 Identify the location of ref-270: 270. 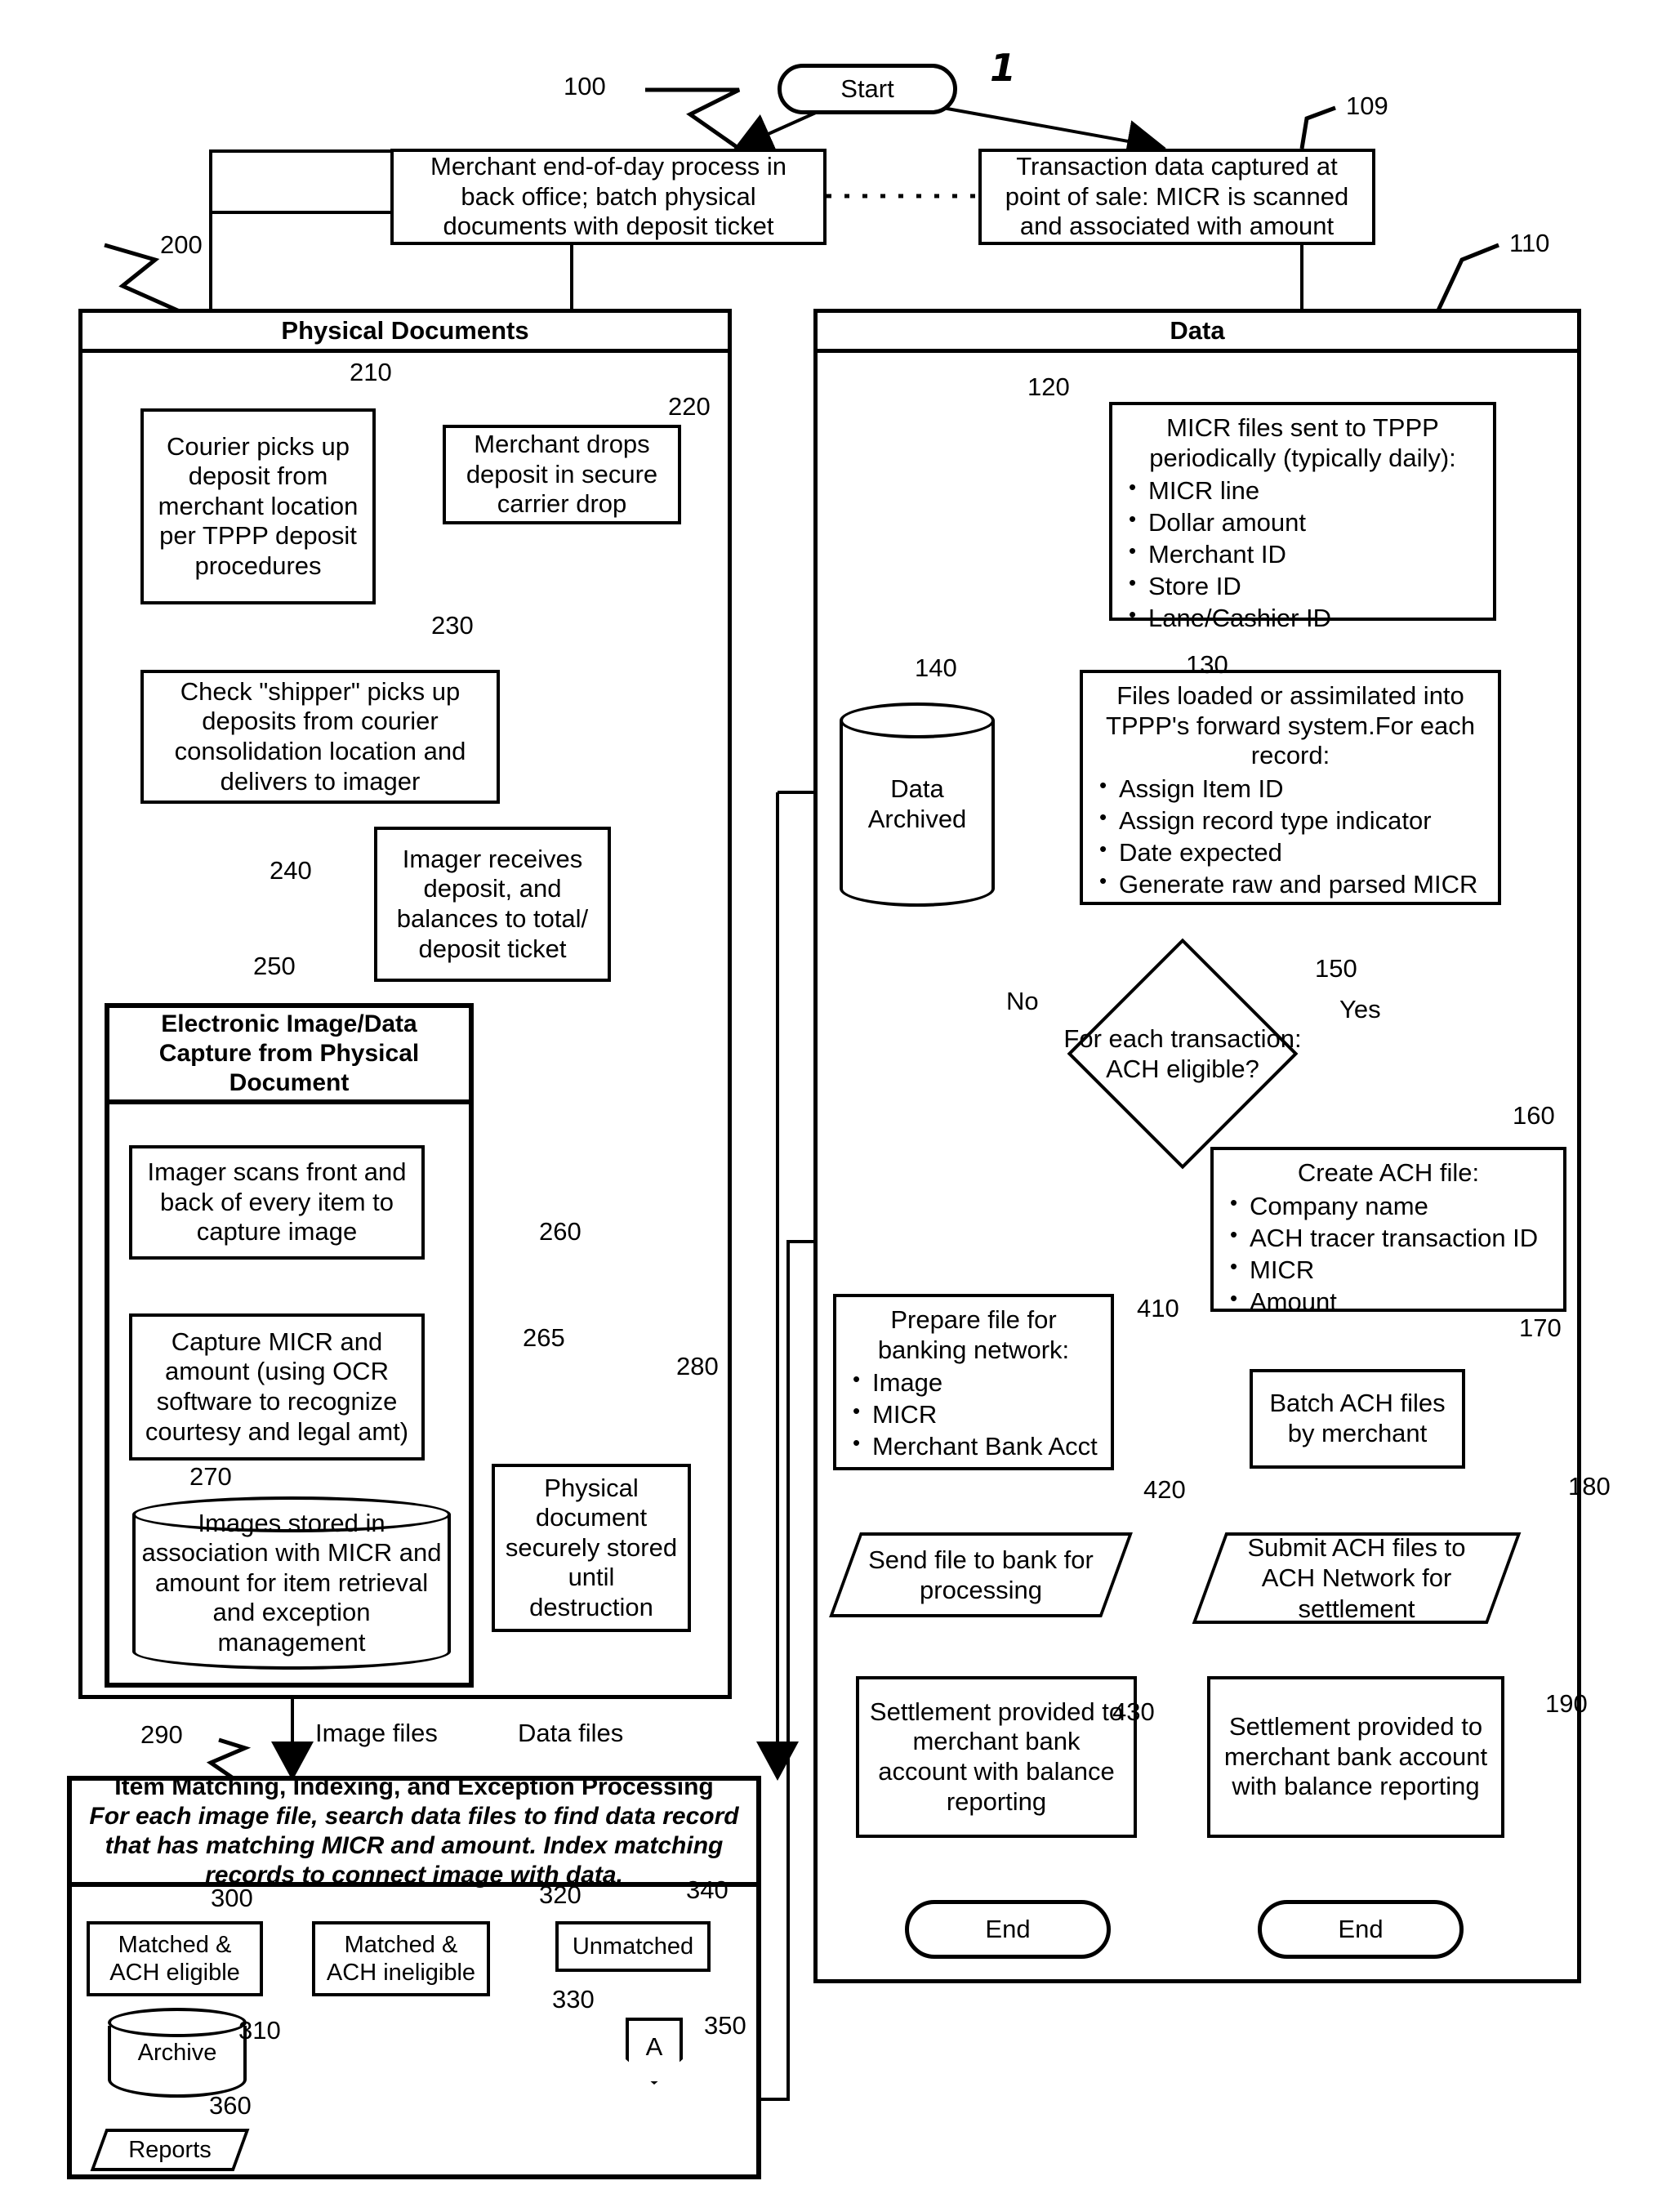
(211, 1476).